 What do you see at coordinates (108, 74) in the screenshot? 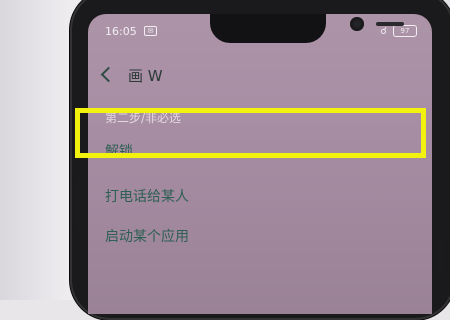
I see `back-icon` at bounding box center [108, 74].